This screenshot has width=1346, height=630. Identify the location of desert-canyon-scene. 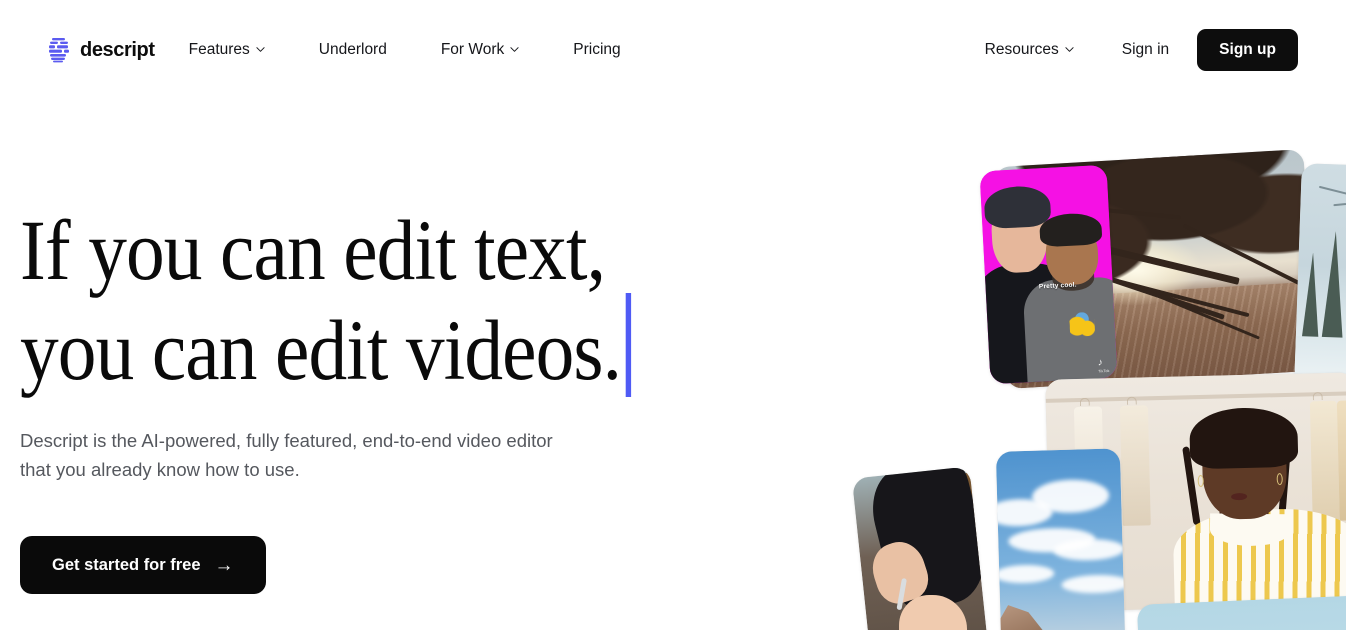
(1062, 539).